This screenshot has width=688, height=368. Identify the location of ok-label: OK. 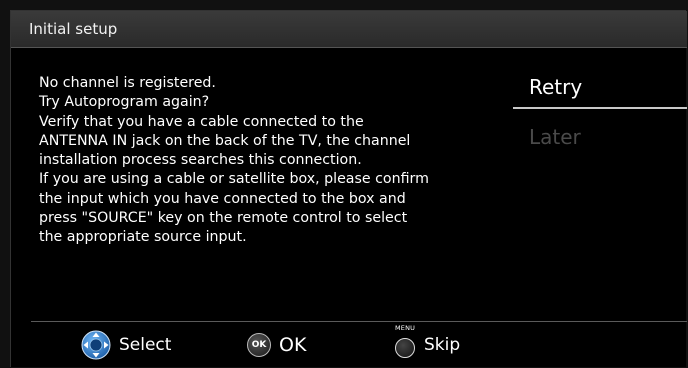
(293, 345).